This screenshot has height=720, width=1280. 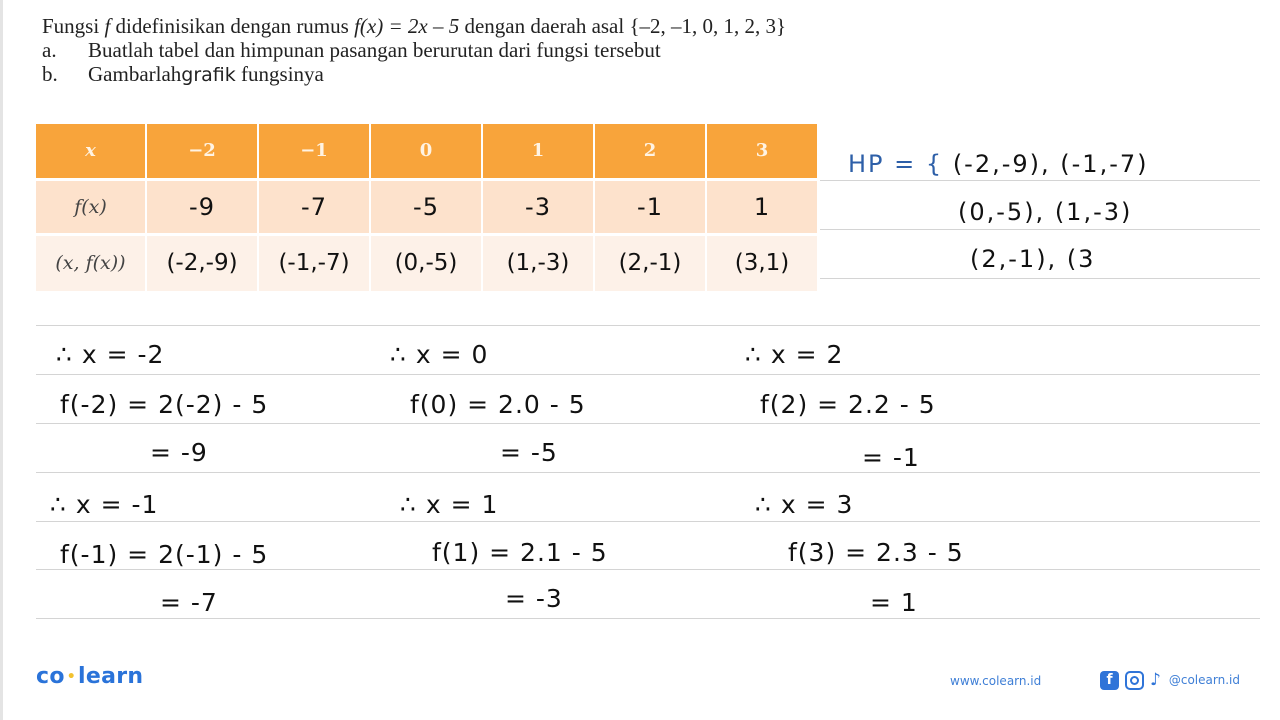 I want to click on ordered-pairs-line-2: (0,-5), (1,-3), so click(x=1045, y=212).